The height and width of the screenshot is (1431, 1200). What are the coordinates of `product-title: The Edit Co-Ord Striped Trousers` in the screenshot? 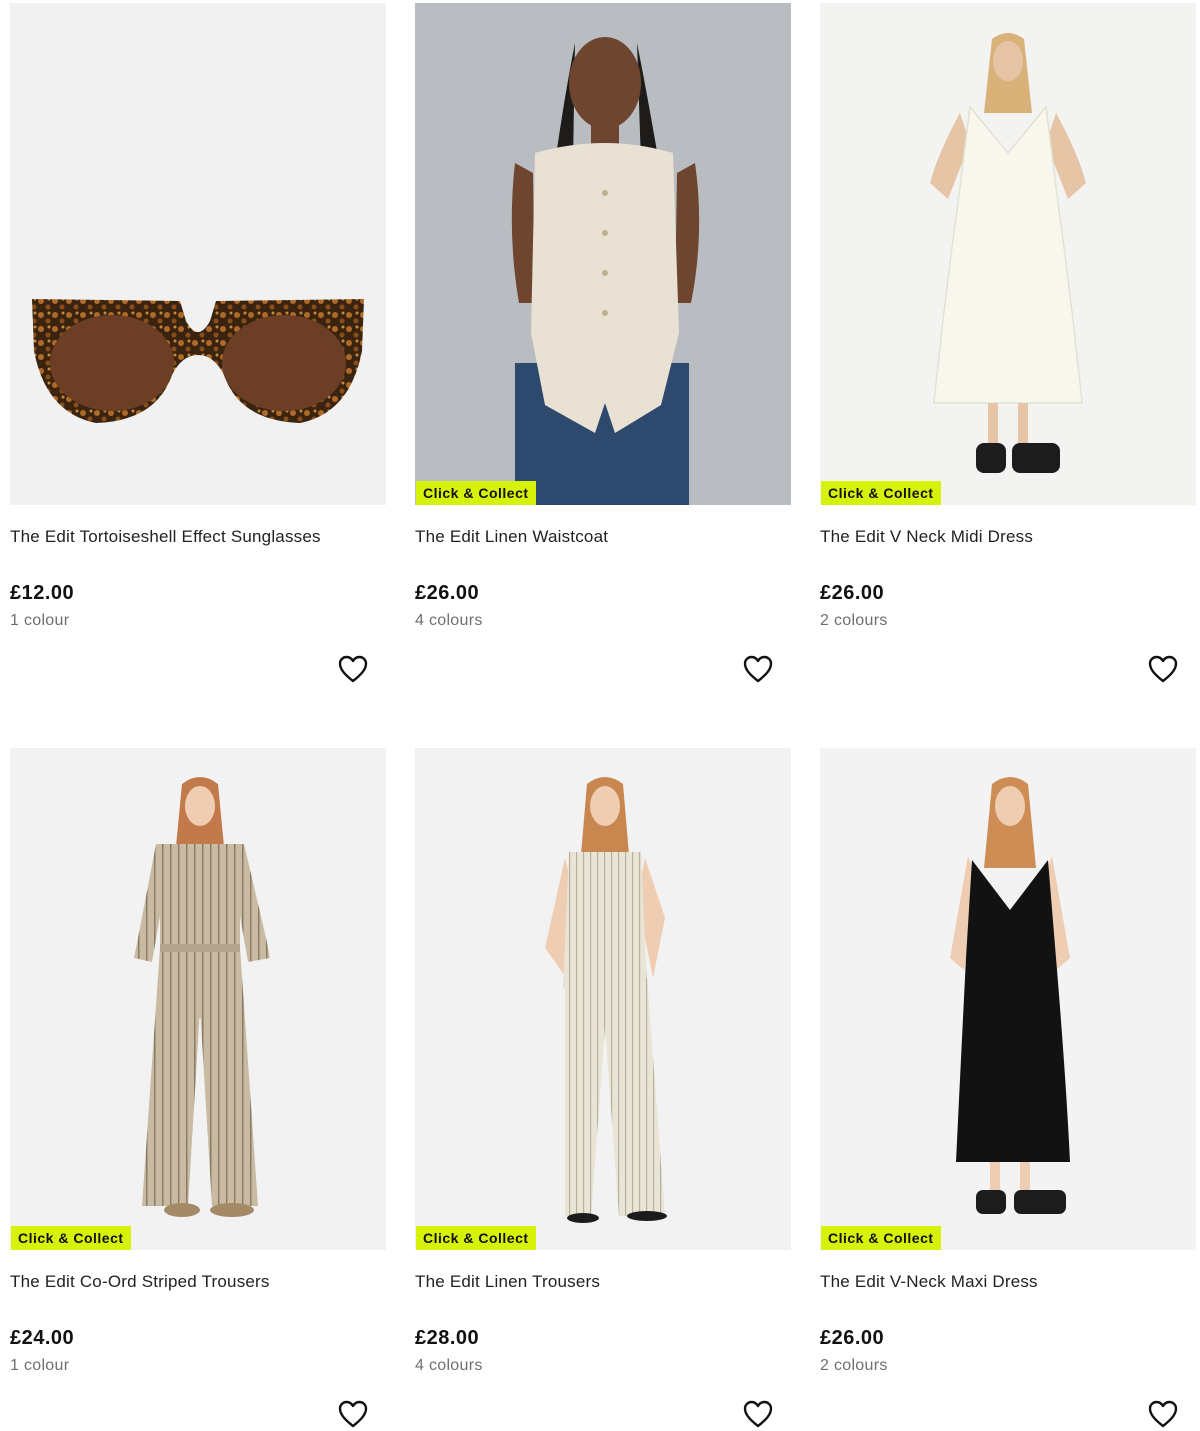 It's located at (140, 1282).